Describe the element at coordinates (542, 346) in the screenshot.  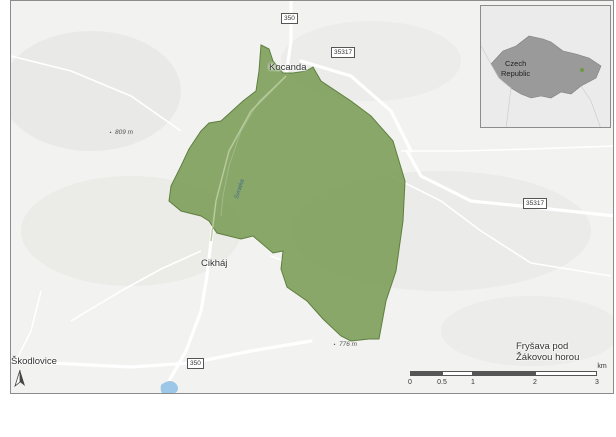
I see `place-label-frysava-line1: Fryšava pod` at that location.